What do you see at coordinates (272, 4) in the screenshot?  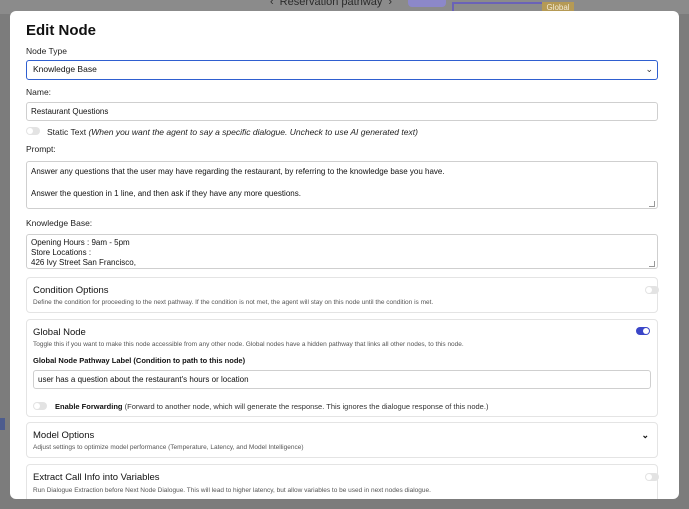 I see `chevron-left-icon: ‹` at bounding box center [272, 4].